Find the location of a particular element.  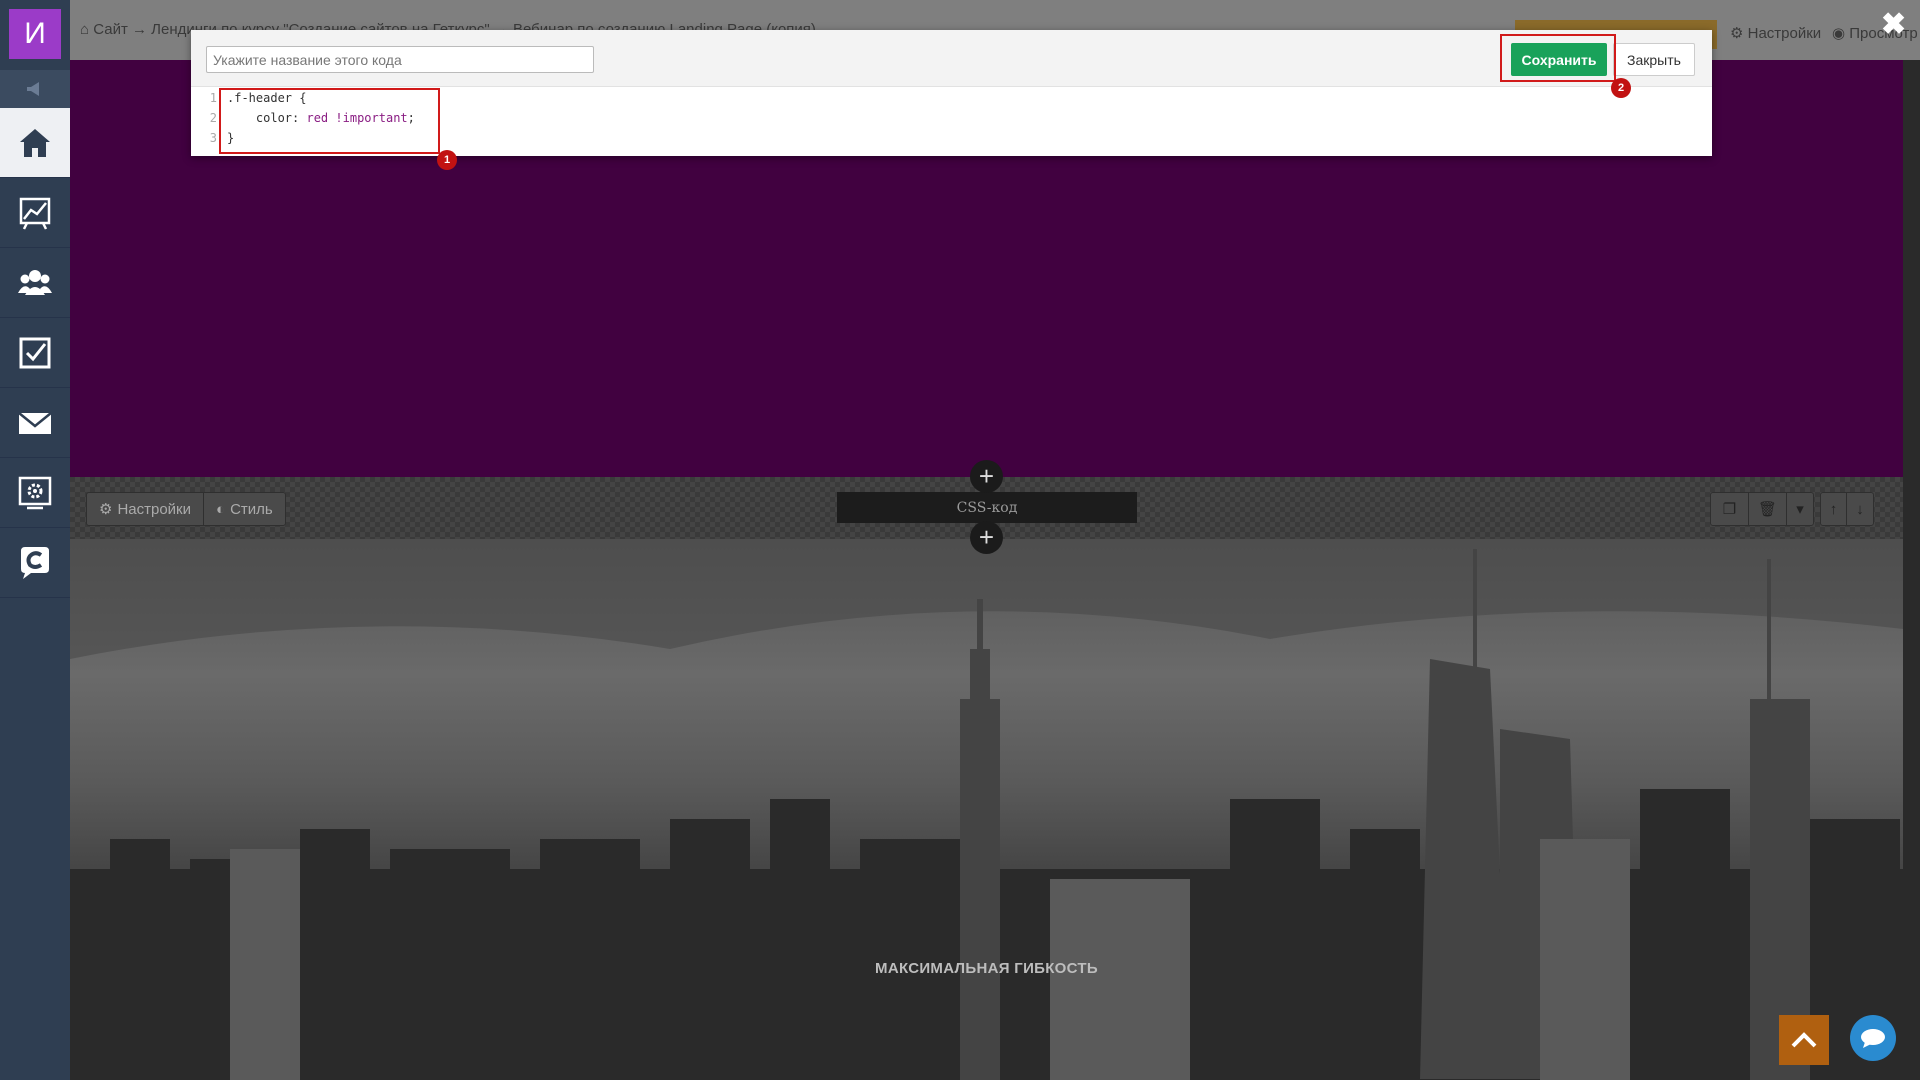

code-highlight-box is located at coordinates (329, 121).